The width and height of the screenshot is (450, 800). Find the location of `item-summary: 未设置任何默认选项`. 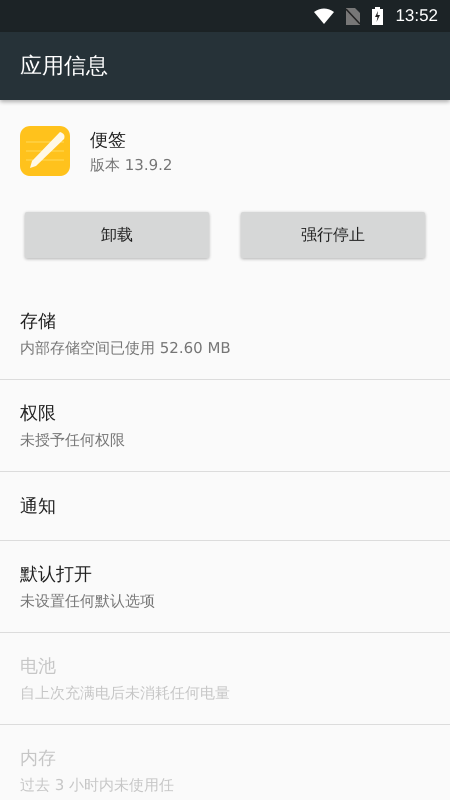

item-summary: 未设置任何默认选项 is located at coordinates (88, 601).